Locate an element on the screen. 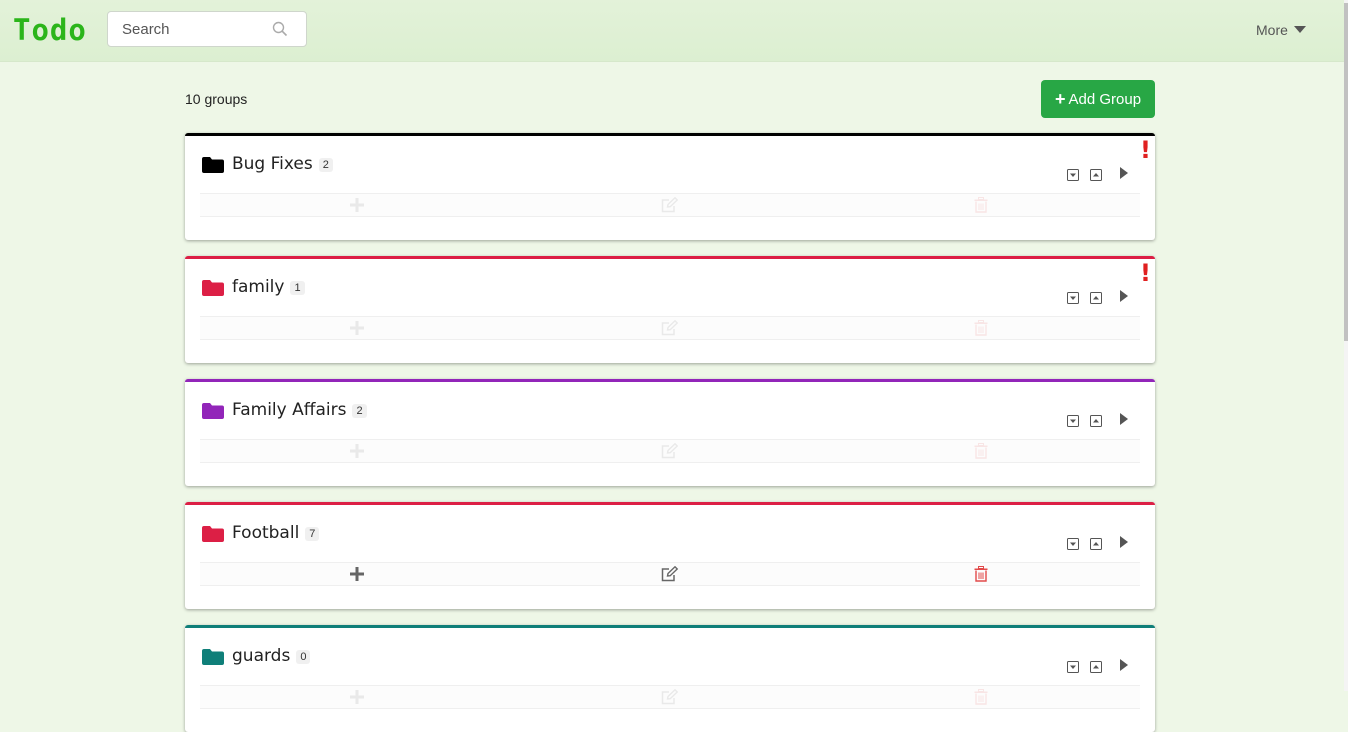 The height and width of the screenshot is (732, 1348). search-box is located at coordinates (207, 29).